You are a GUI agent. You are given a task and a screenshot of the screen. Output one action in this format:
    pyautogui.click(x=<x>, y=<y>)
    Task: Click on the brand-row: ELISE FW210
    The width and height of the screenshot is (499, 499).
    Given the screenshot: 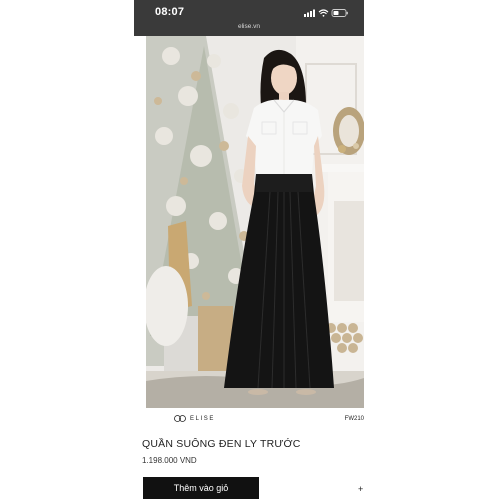 What is the action you would take?
    pyautogui.click(x=255, y=419)
    